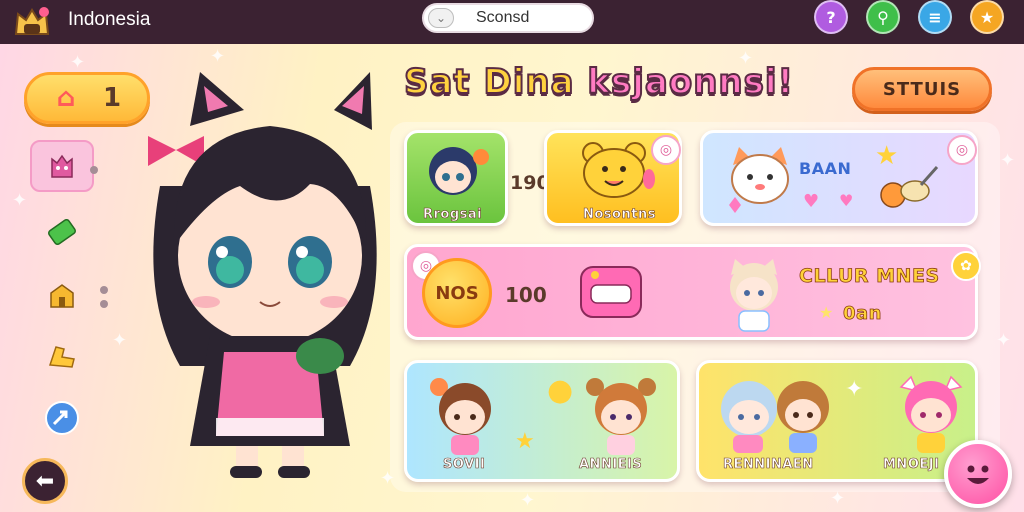 Image resolution: width=1024 pixels, height=512 pixels. I want to click on cat-logo-icon, so click(32, 22).